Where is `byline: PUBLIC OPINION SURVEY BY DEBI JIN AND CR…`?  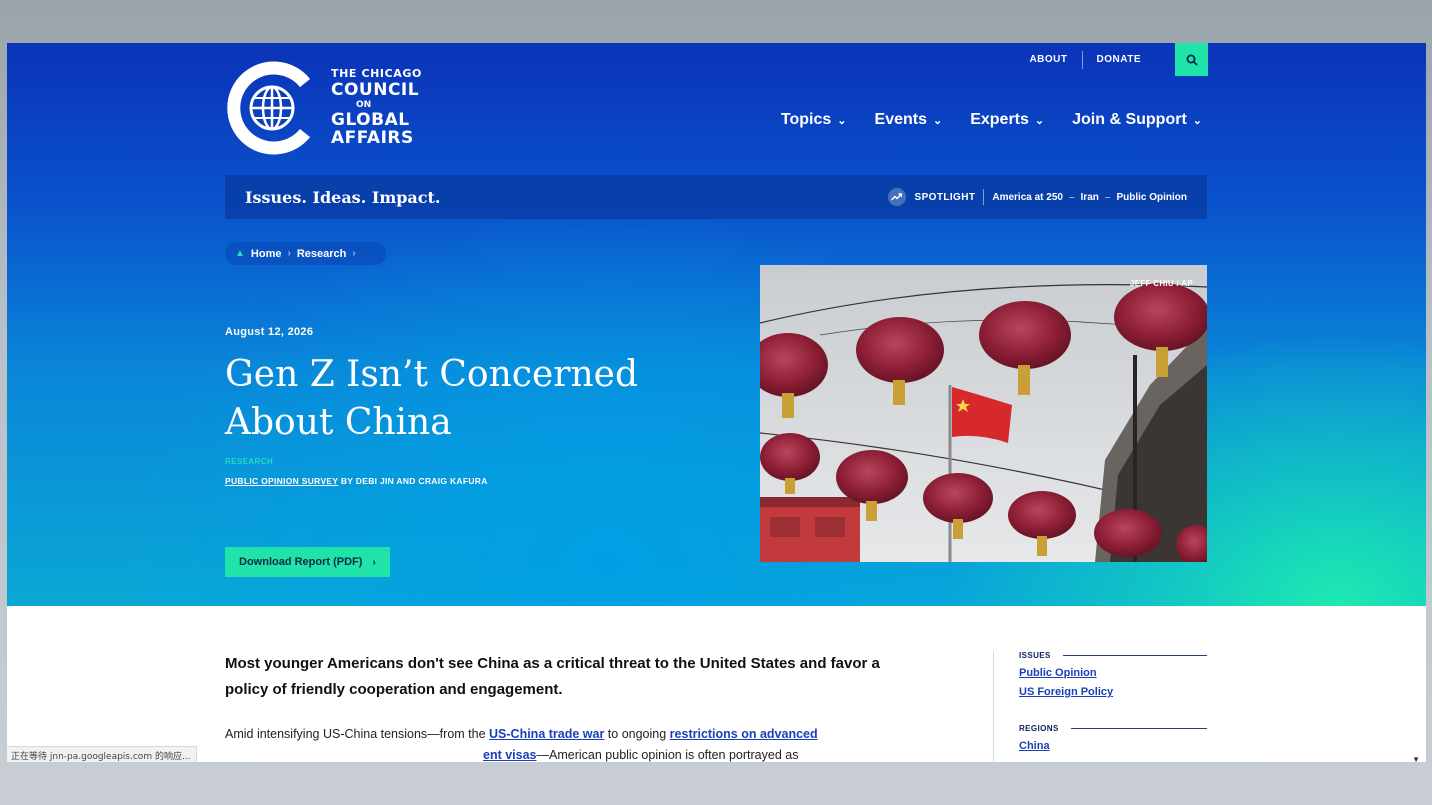 byline: PUBLIC OPINION SURVEY BY DEBI JIN AND CR… is located at coordinates (356, 481).